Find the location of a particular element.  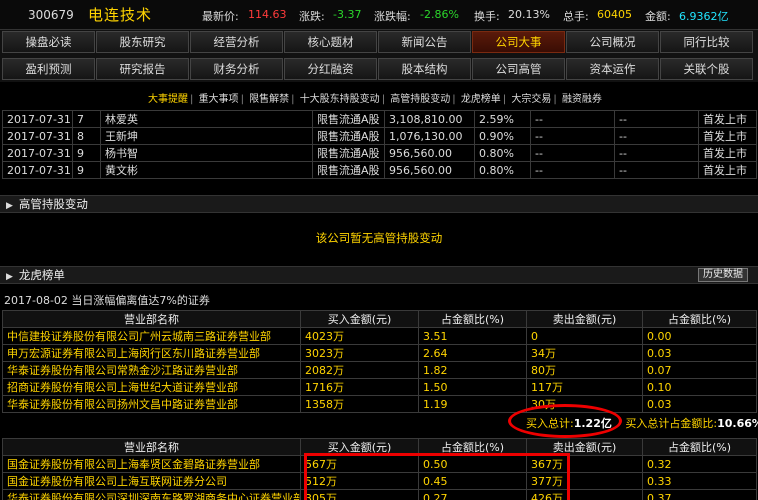

cell-rank: 9 is located at coordinates (86, 153).